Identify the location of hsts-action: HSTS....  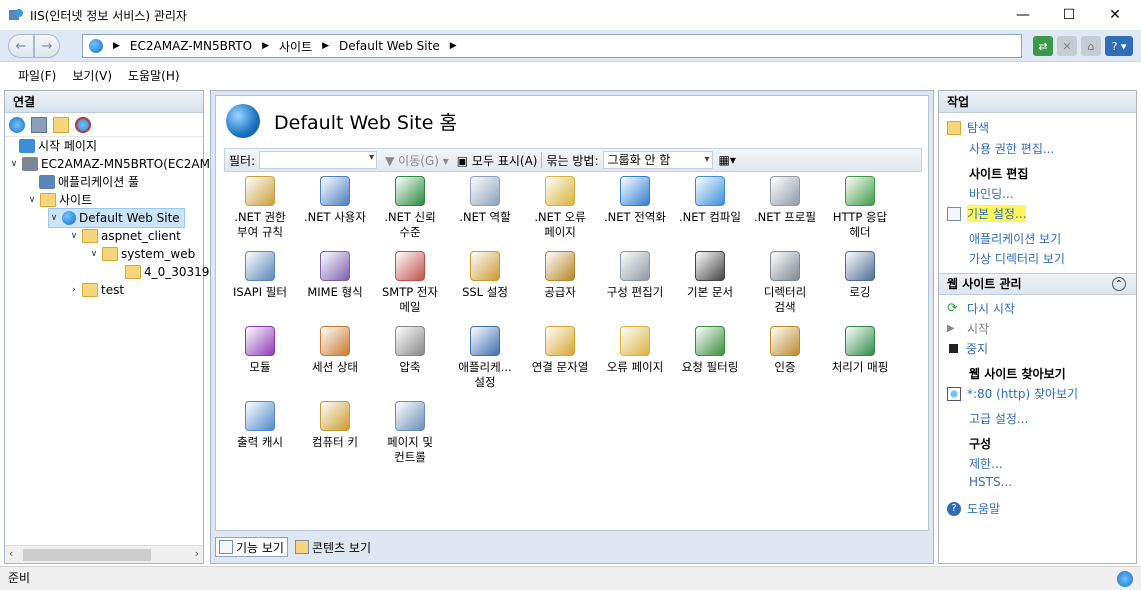
(990, 482).